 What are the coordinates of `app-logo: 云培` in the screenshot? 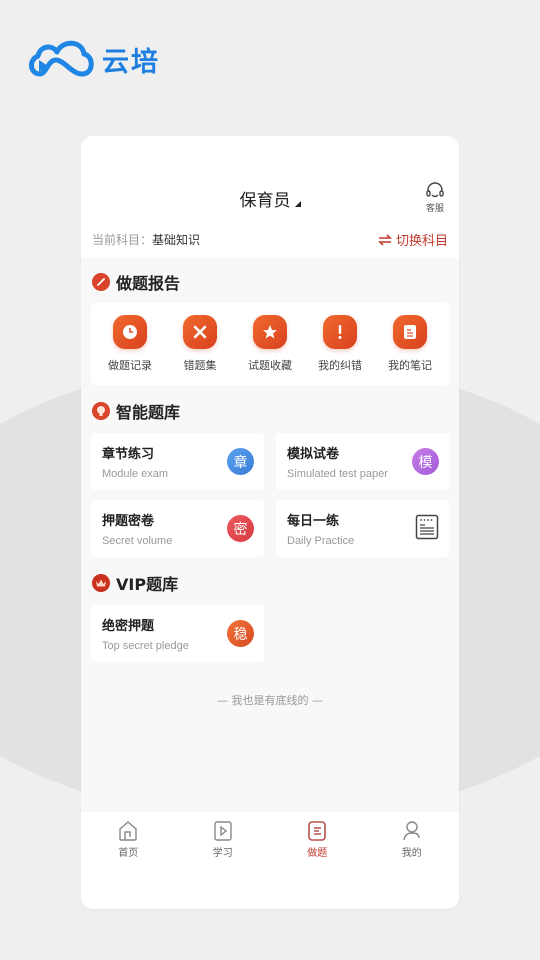 It's located at (93, 59).